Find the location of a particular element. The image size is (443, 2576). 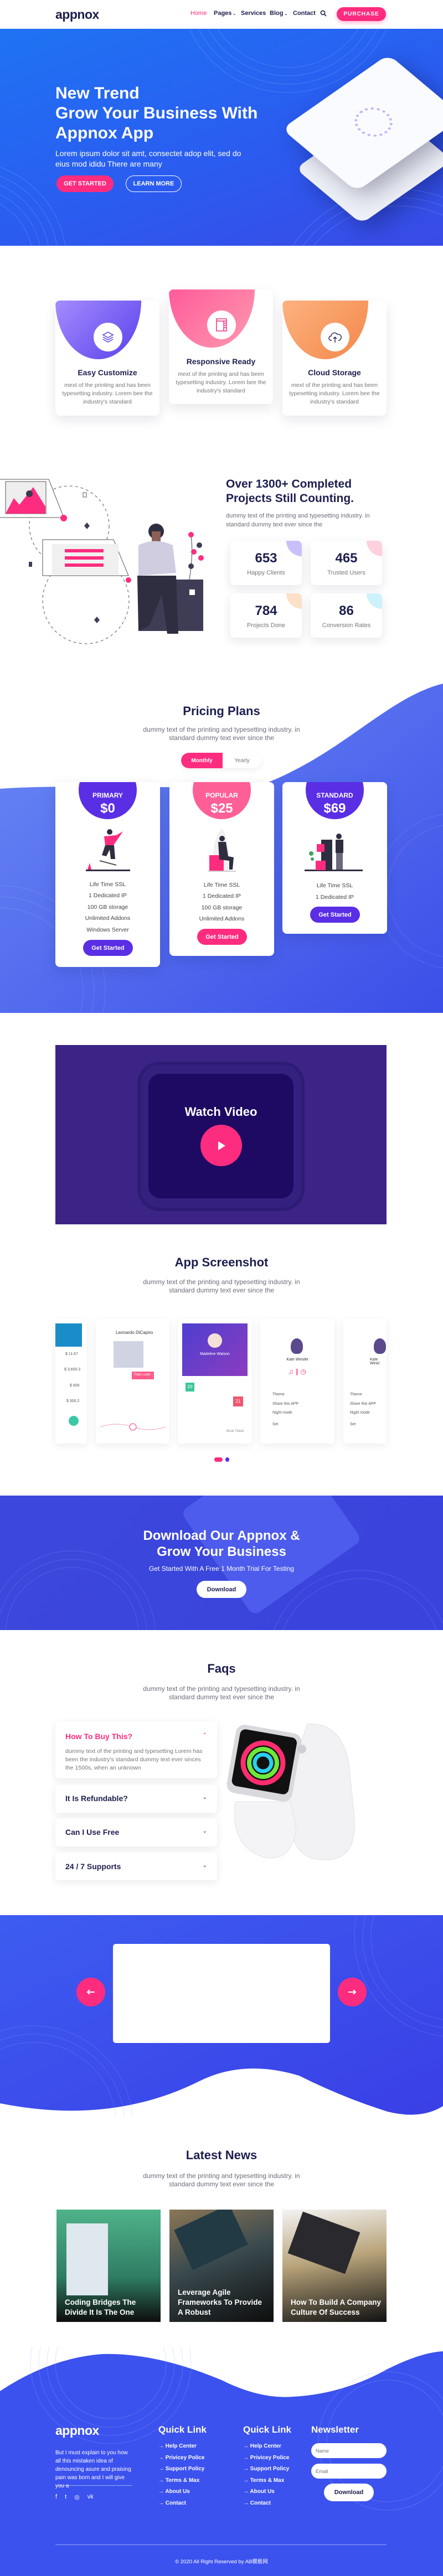

screenshot-3: Madeline Watson 20 21 Book Ticket is located at coordinates (215, 1381).